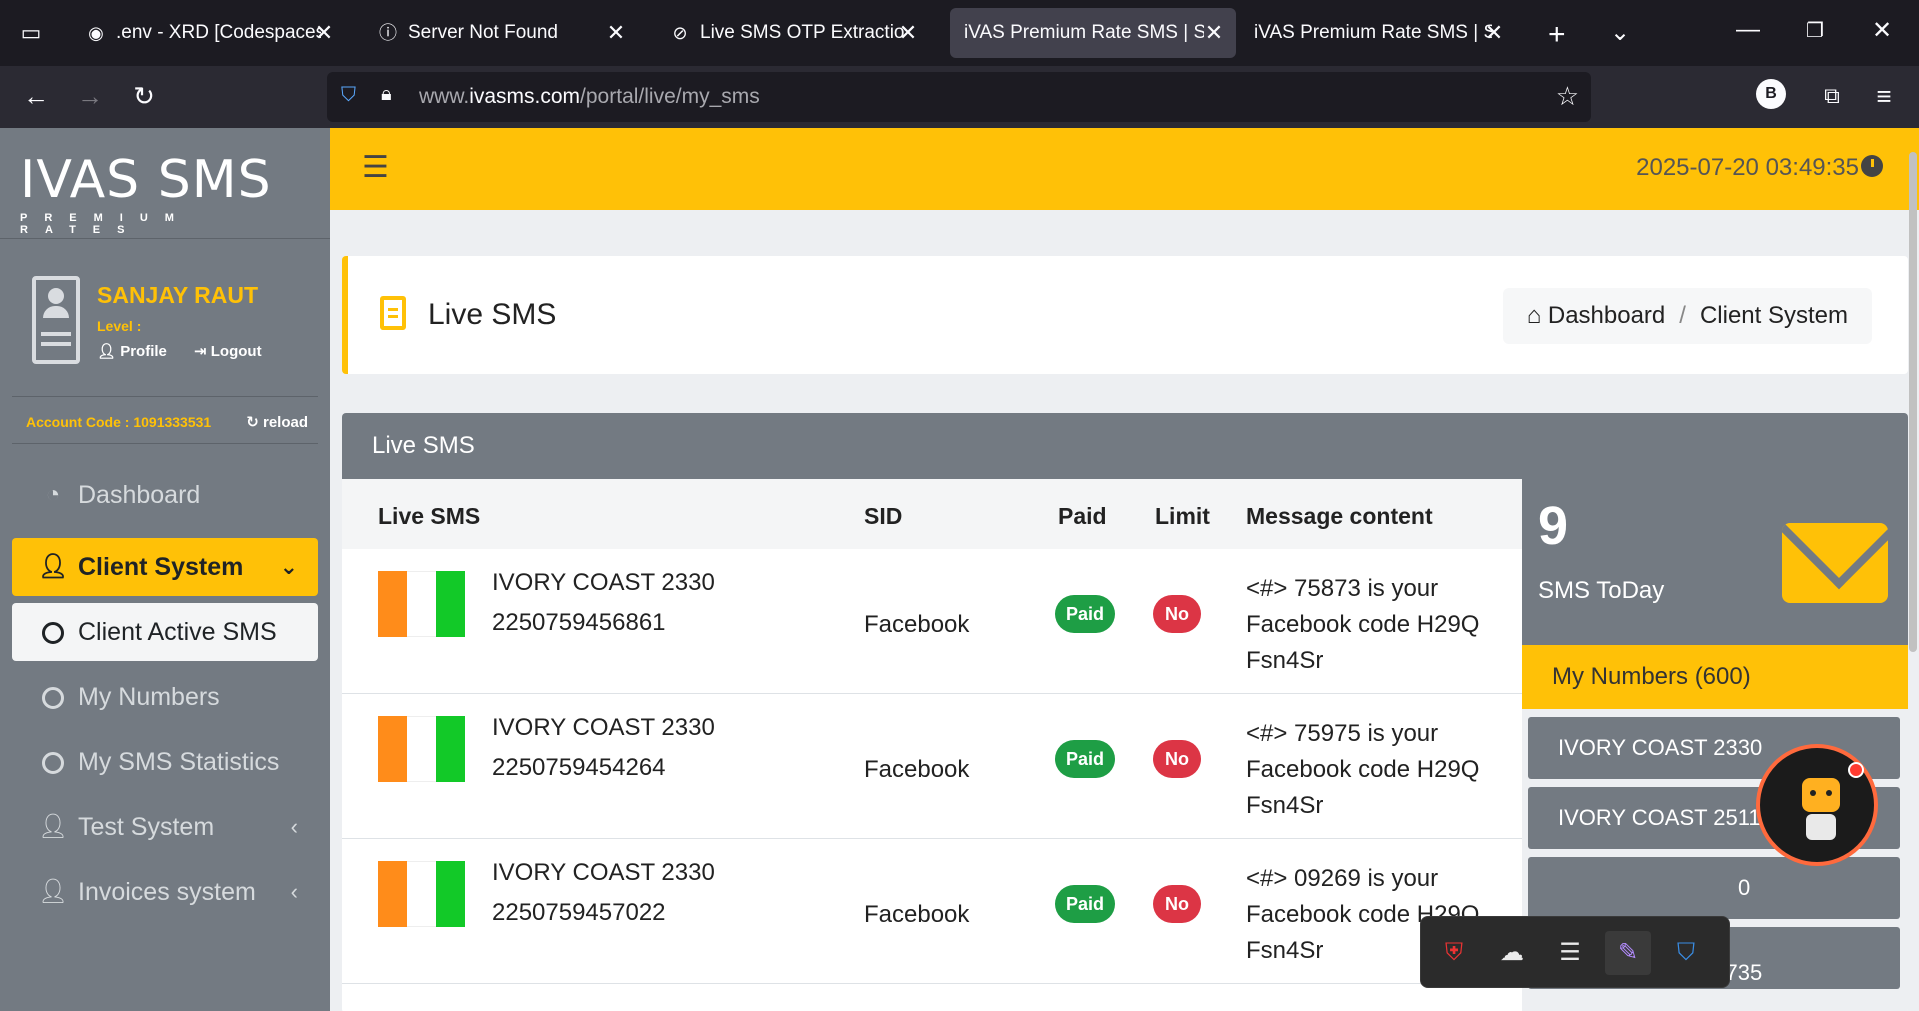  What do you see at coordinates (1557, 35) in the screenshot?
I see `new-tab-icon: +` at bounding box center [1557, 35].